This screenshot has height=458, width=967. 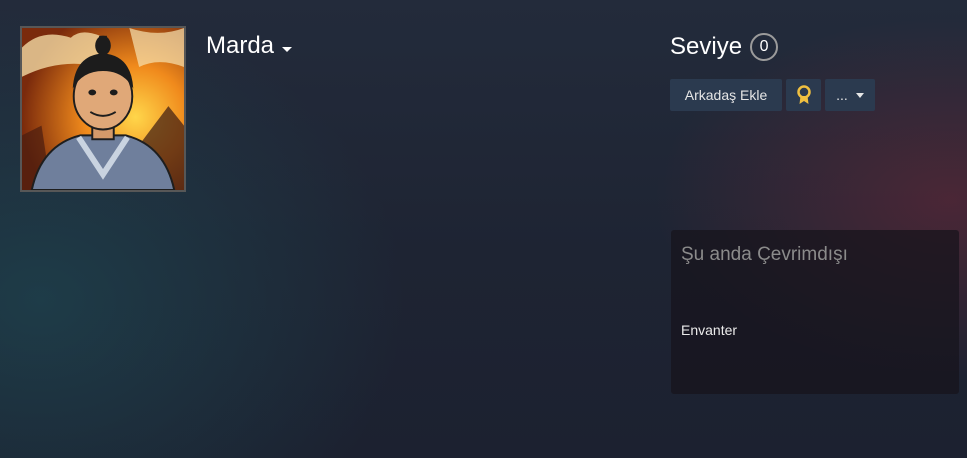 I want to click on avatar-image, so click(x=103, y=109).